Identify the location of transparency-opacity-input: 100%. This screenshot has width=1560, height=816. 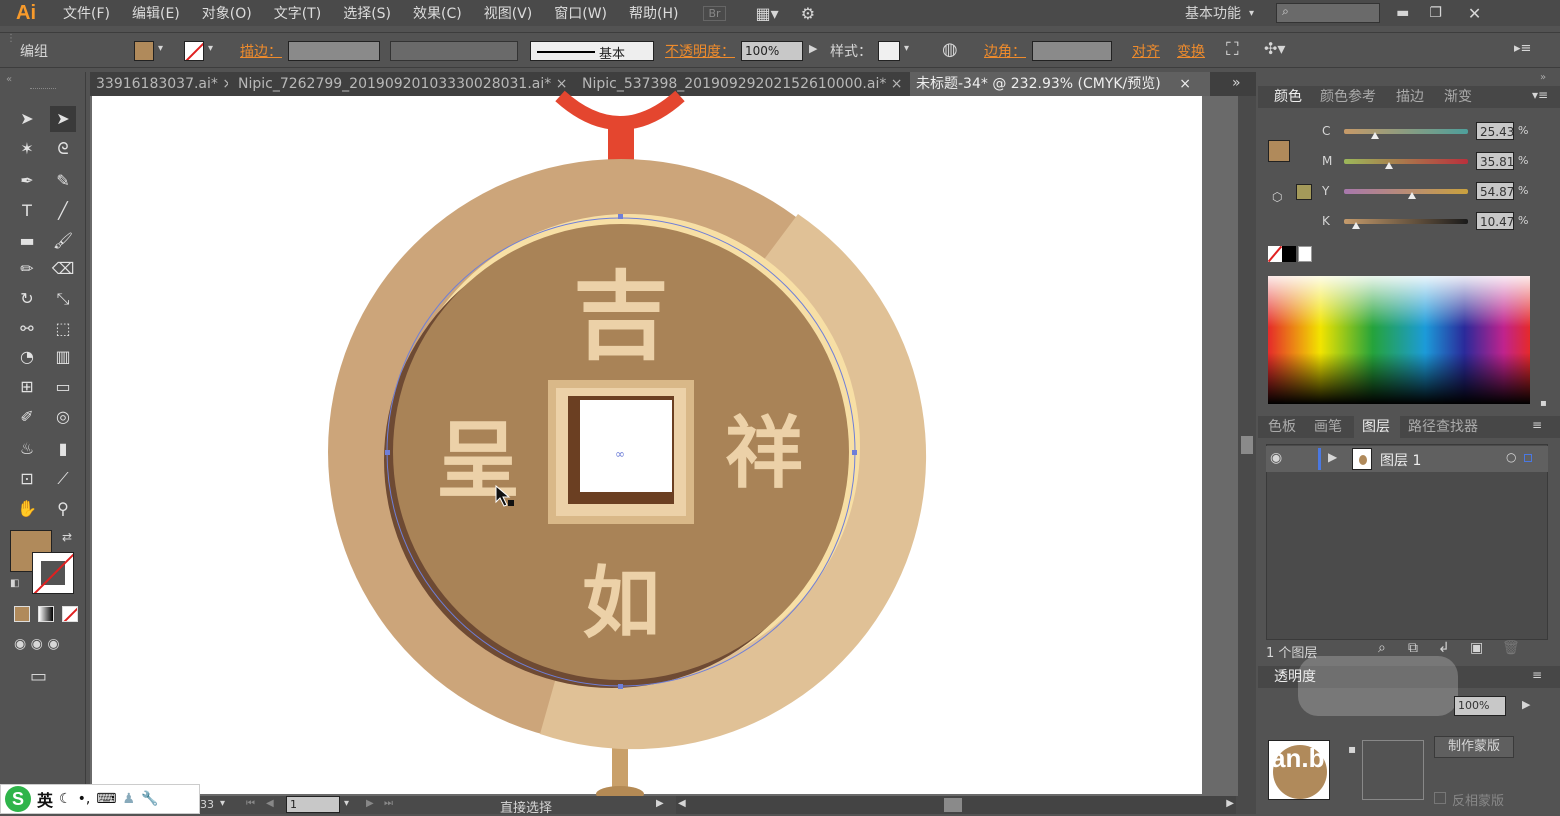
(1480, 706).